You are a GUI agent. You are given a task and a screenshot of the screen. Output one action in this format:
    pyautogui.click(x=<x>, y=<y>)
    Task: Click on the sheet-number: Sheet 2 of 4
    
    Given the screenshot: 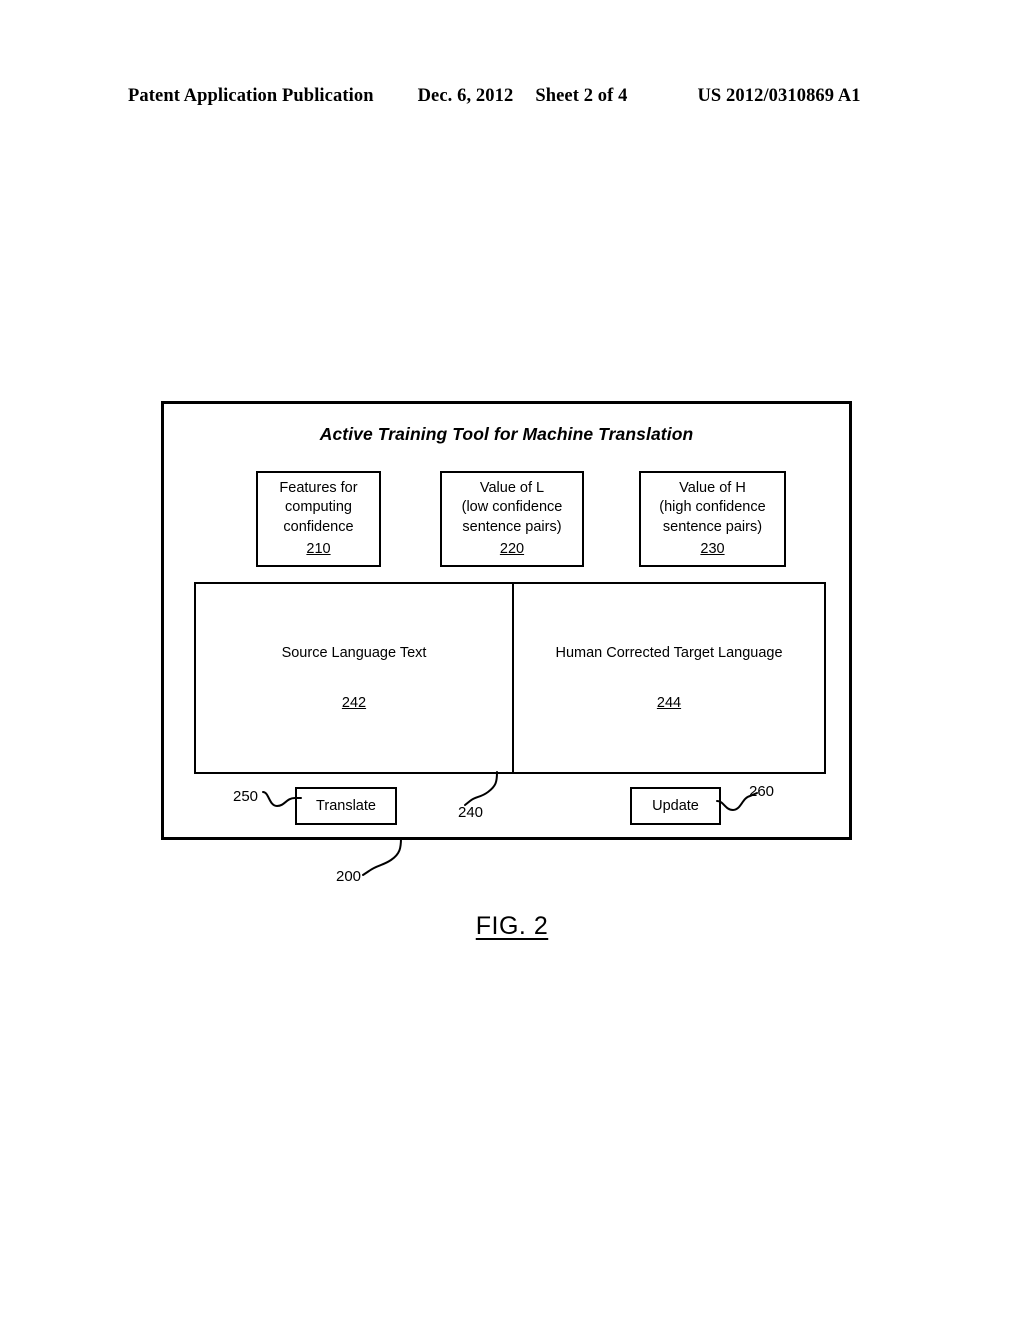 What is the action you would take?
    pyautogui.click(x=581, y=96)
    